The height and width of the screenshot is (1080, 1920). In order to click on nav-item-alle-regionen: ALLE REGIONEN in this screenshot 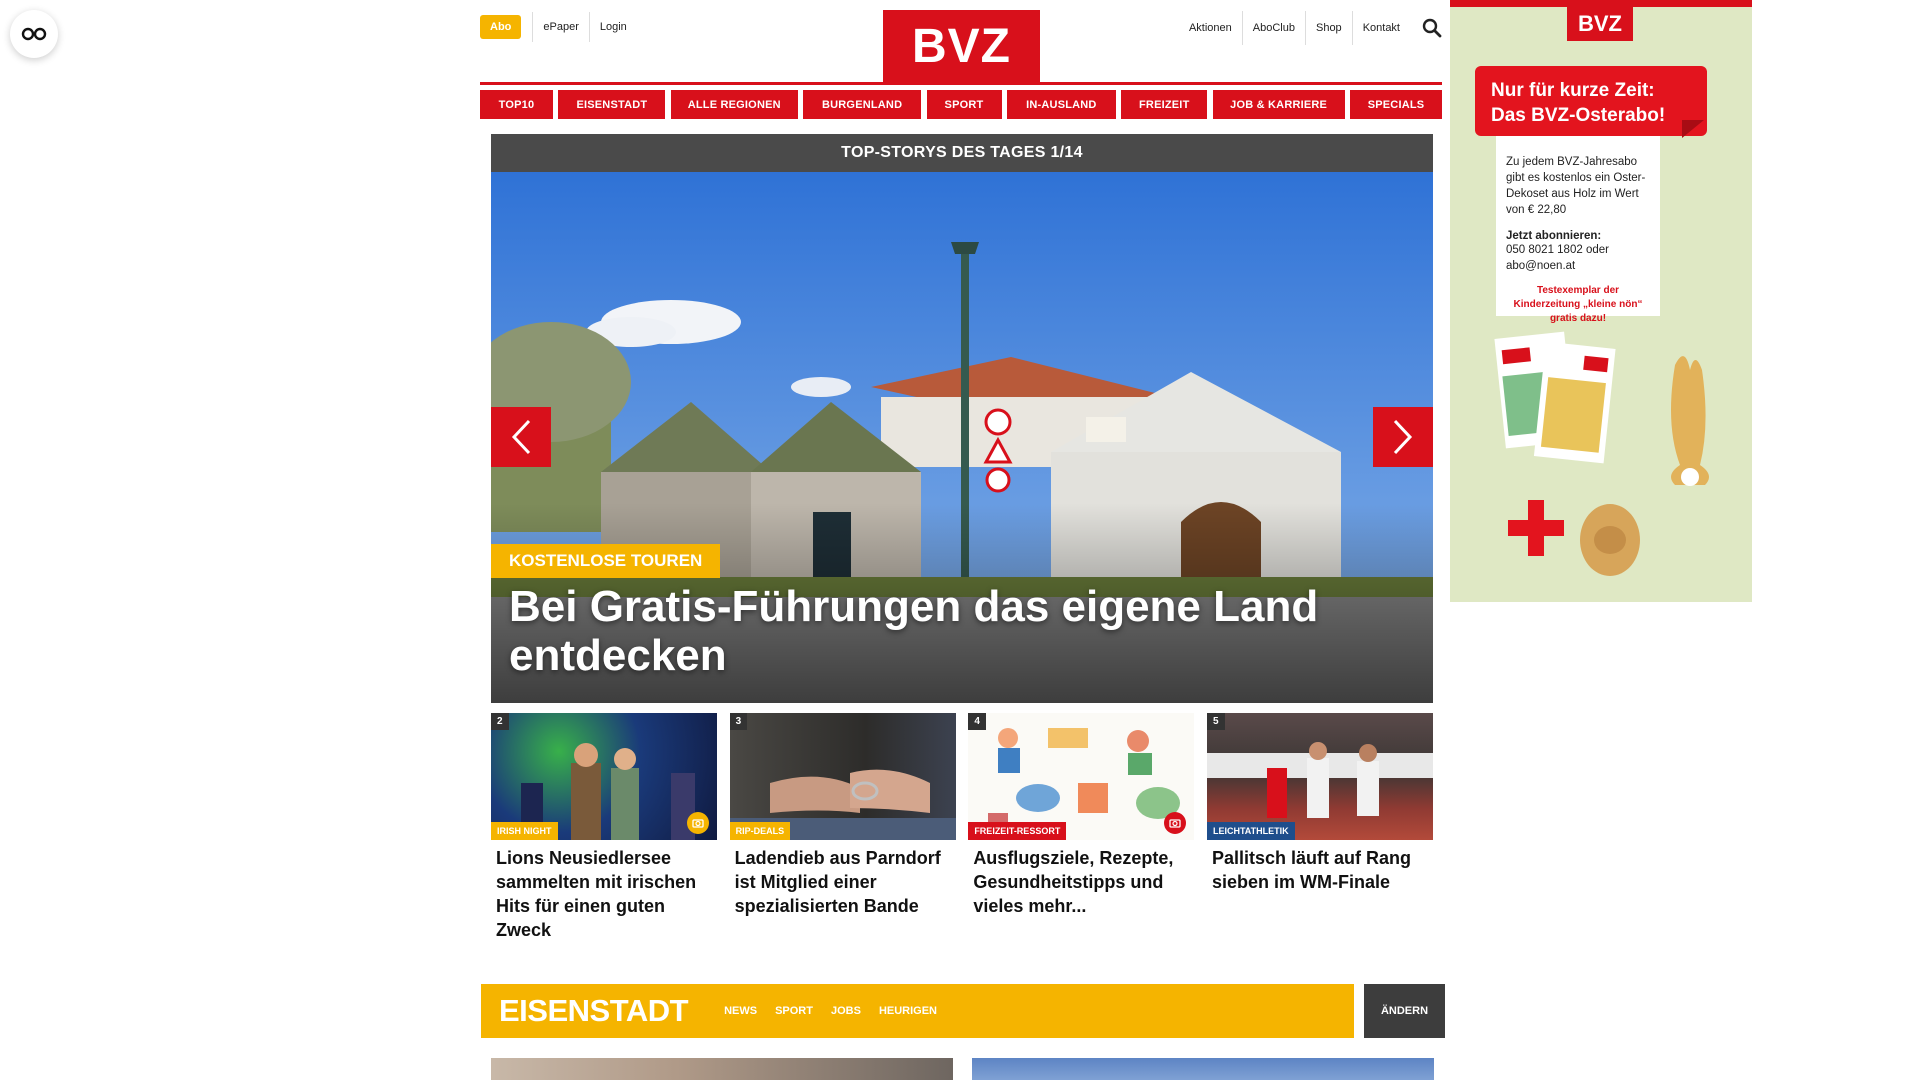, I will do `click(734, 104)`.